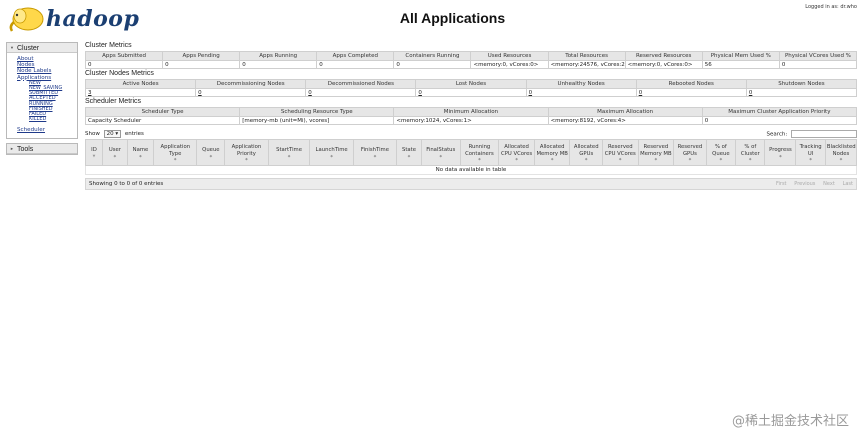 This screenshot has width=865, height=441. Describe the element at coordinates (751, 93) in the screenshot. I see `shutdown-nodes-link: 0` at that location.